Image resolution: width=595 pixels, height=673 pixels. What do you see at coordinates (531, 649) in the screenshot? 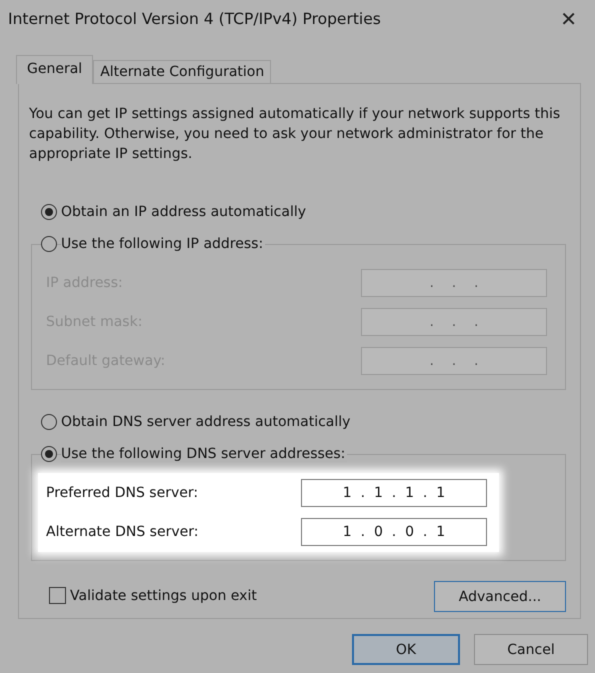
I see `dialog-button: Cancel` at bounding box center [531, 649].